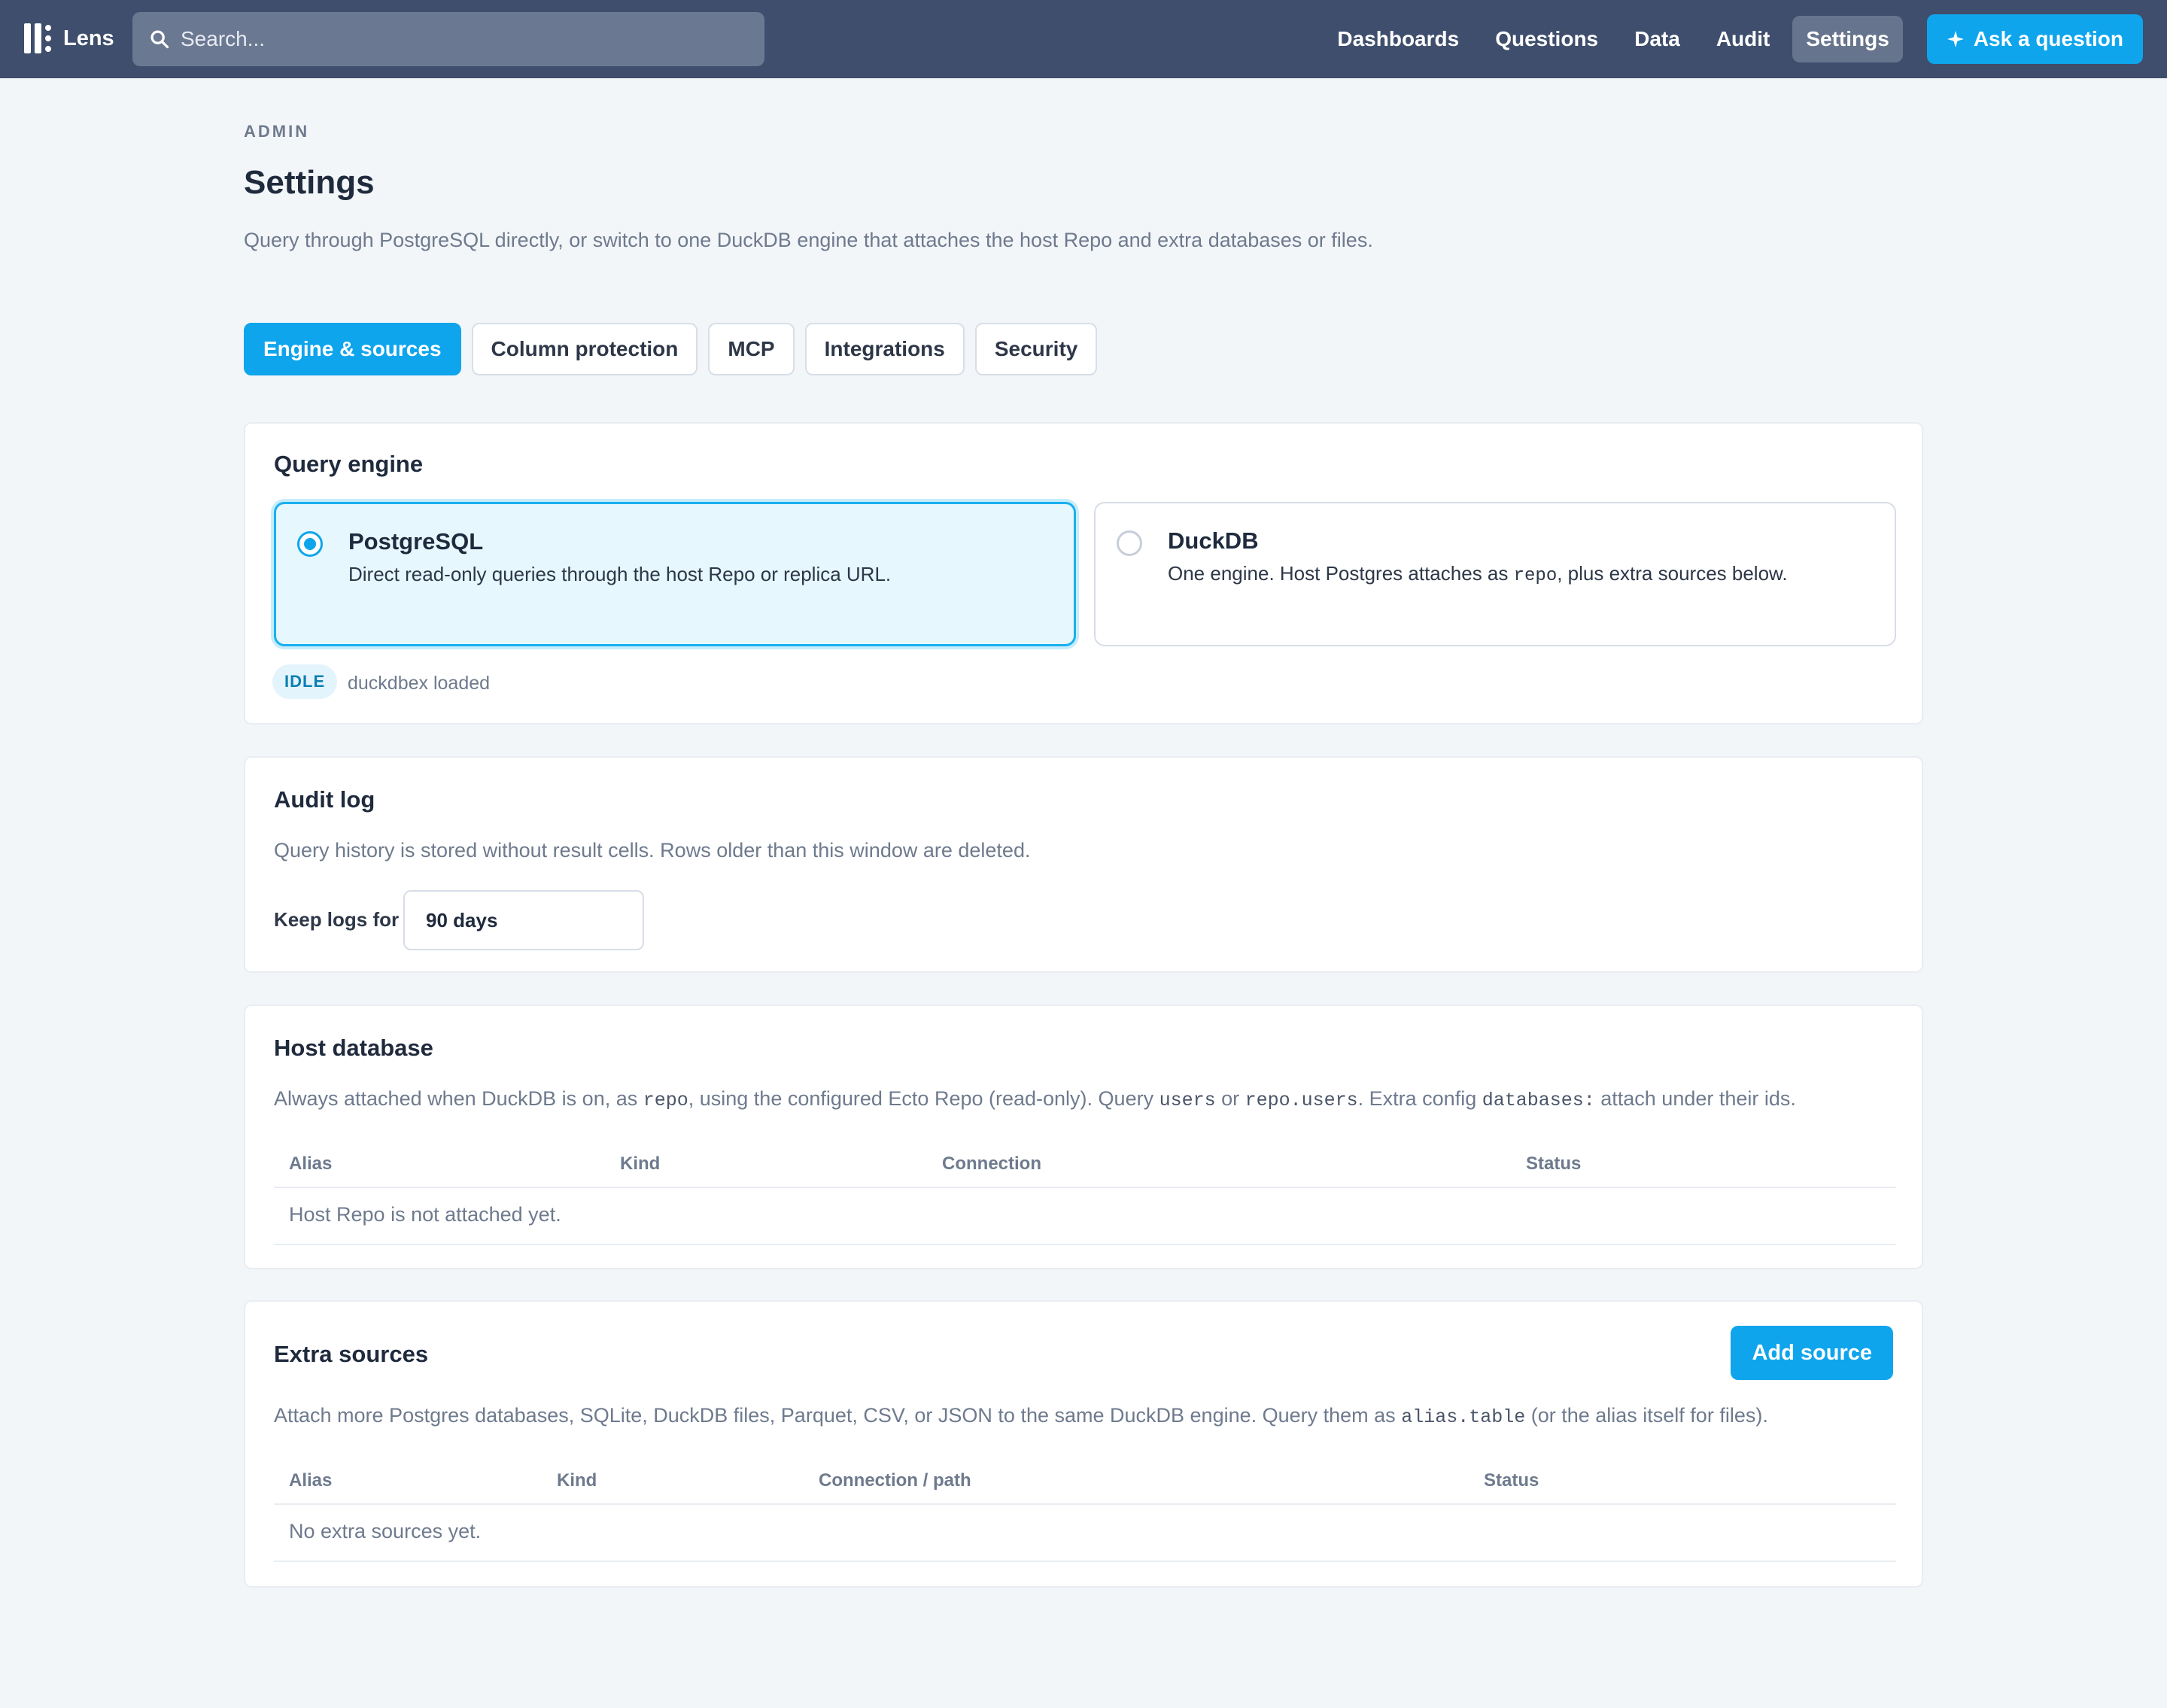  Describe the element at coordinates (159, 39) in the screenshot. I see `search-icon` at that location.